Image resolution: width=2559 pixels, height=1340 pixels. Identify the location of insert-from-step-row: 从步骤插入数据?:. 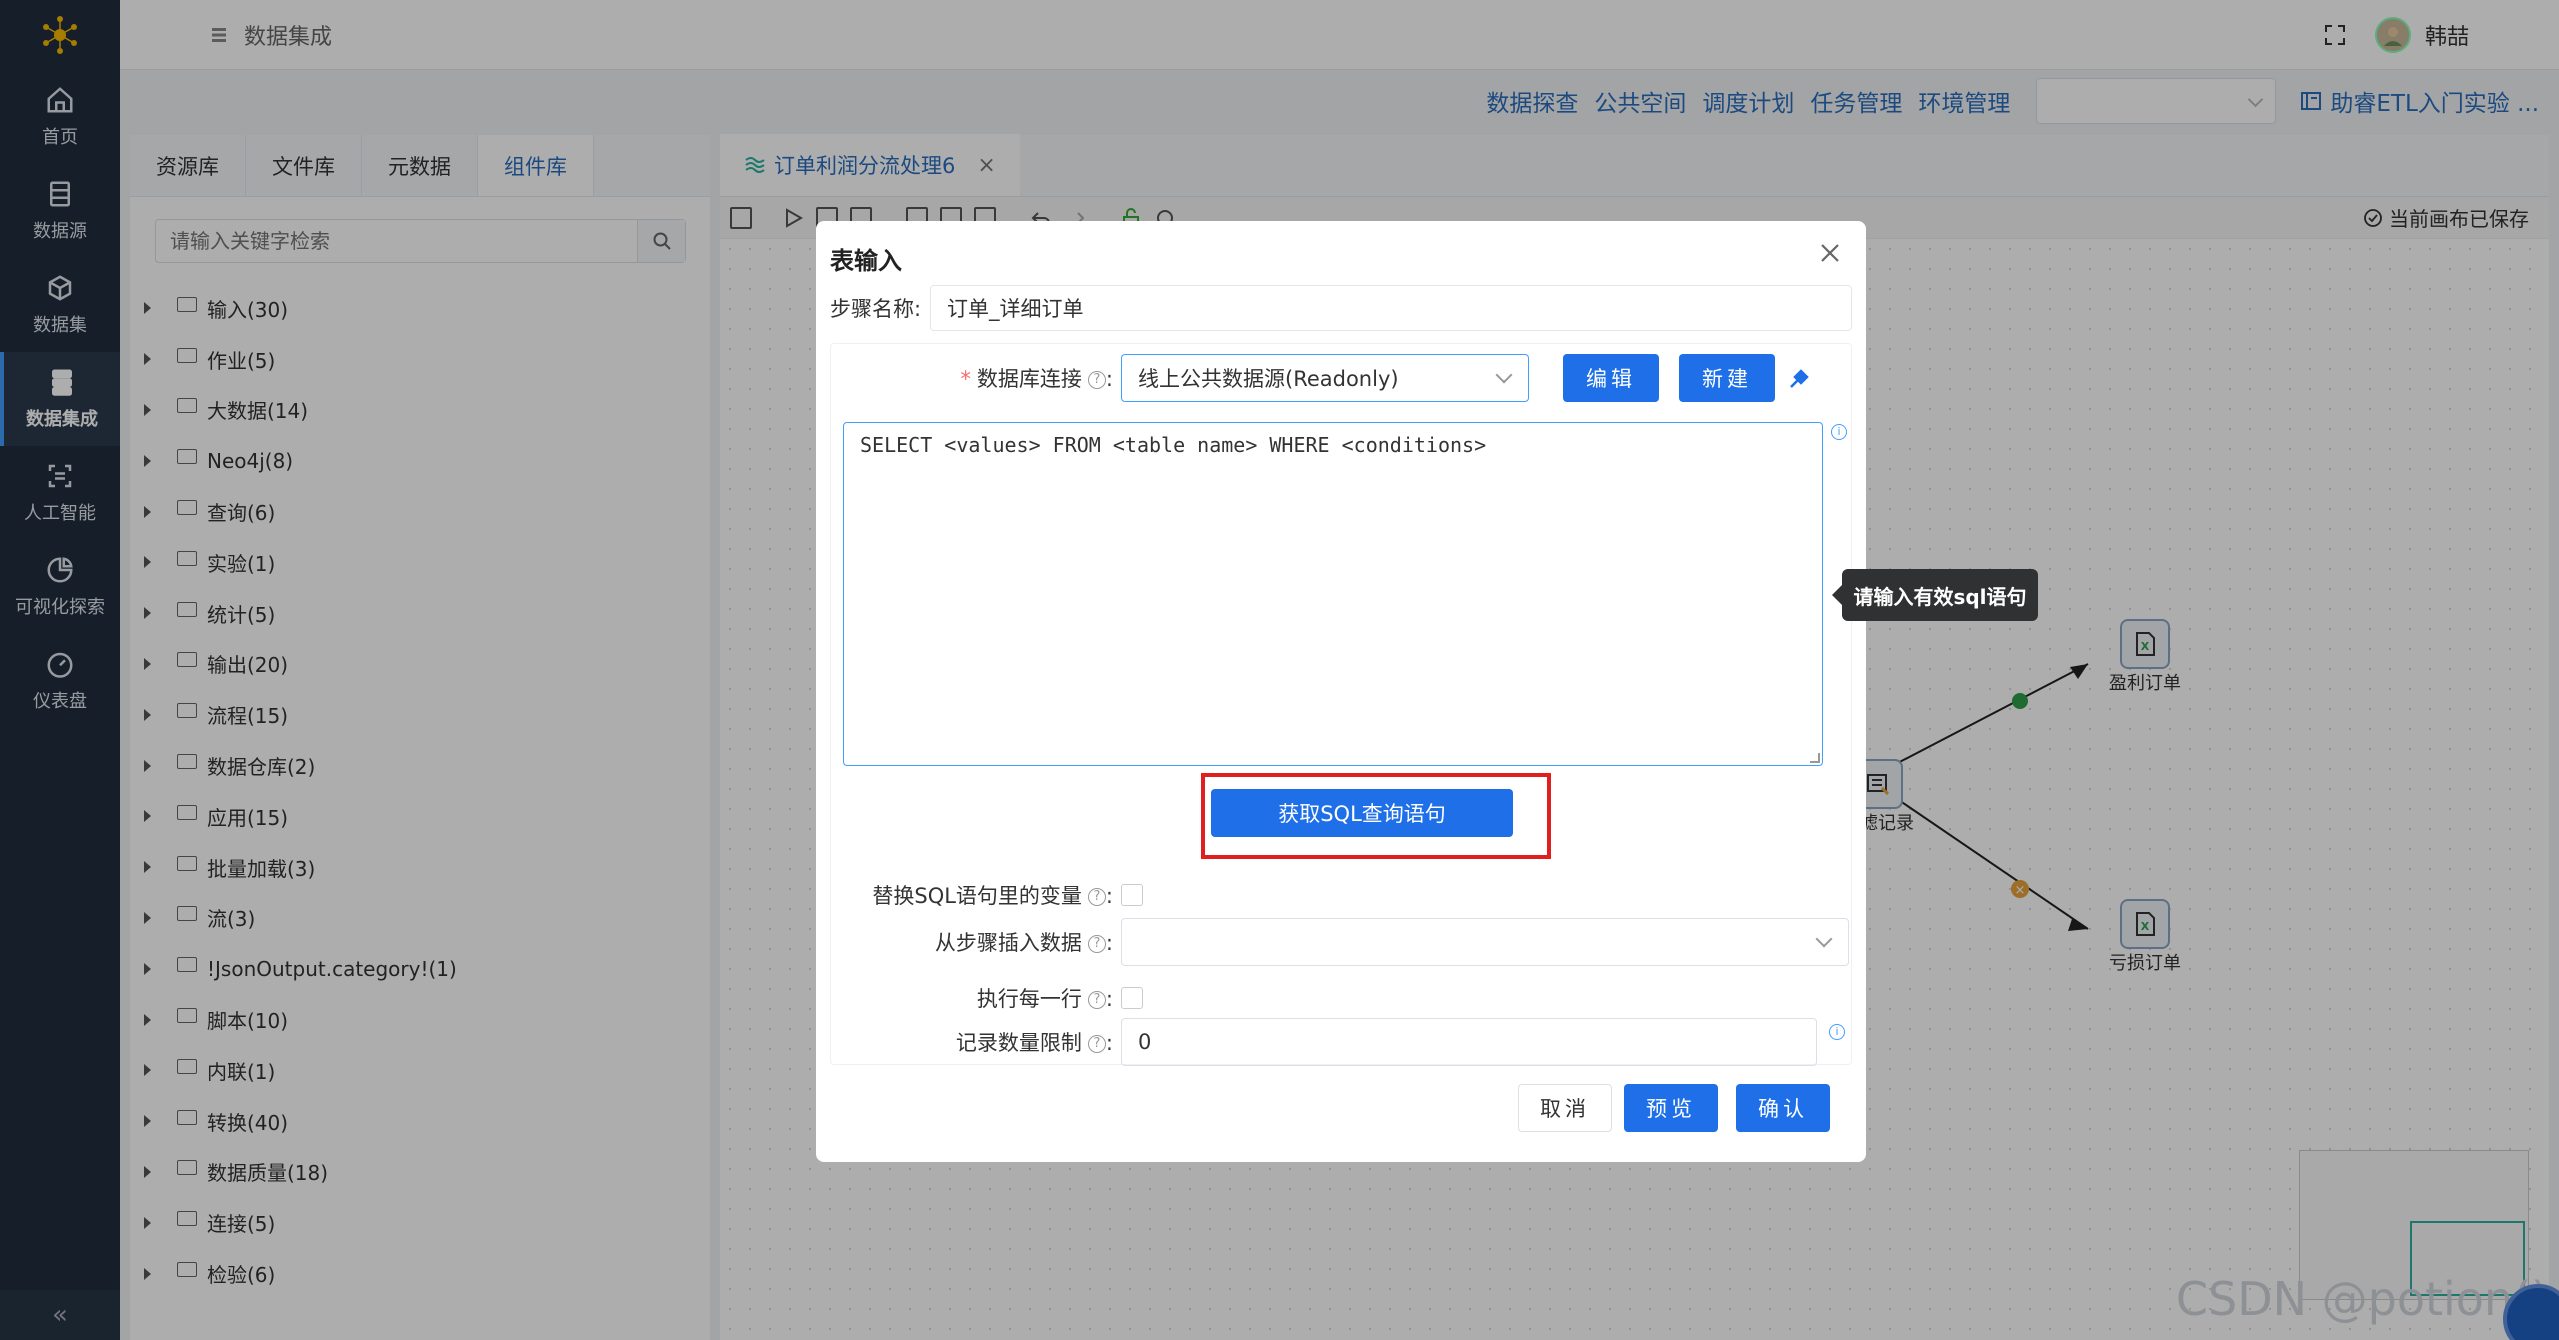
(1341, 942).